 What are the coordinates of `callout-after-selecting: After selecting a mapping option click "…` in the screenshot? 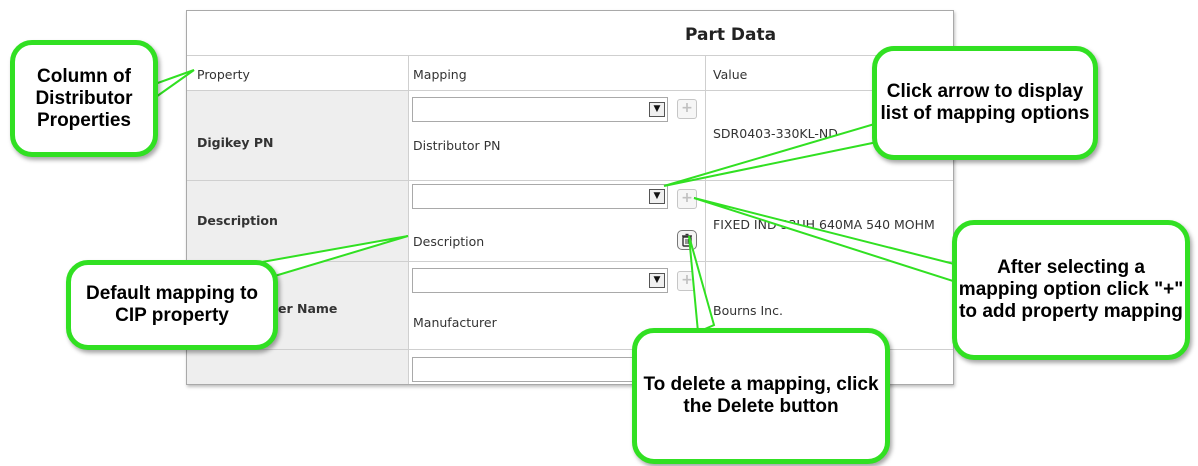 It's located at (1071, 290).